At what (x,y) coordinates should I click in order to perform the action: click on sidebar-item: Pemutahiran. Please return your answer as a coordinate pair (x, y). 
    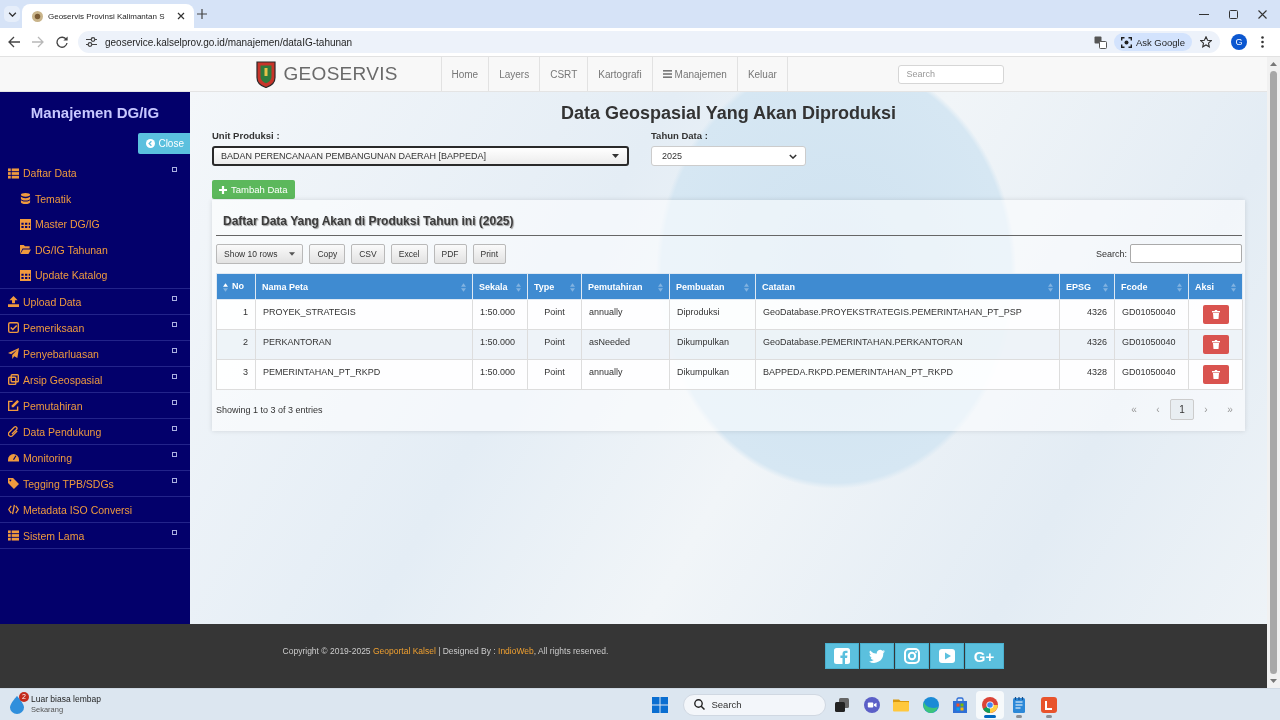
    Looking at the image, I should click on (95, 405).